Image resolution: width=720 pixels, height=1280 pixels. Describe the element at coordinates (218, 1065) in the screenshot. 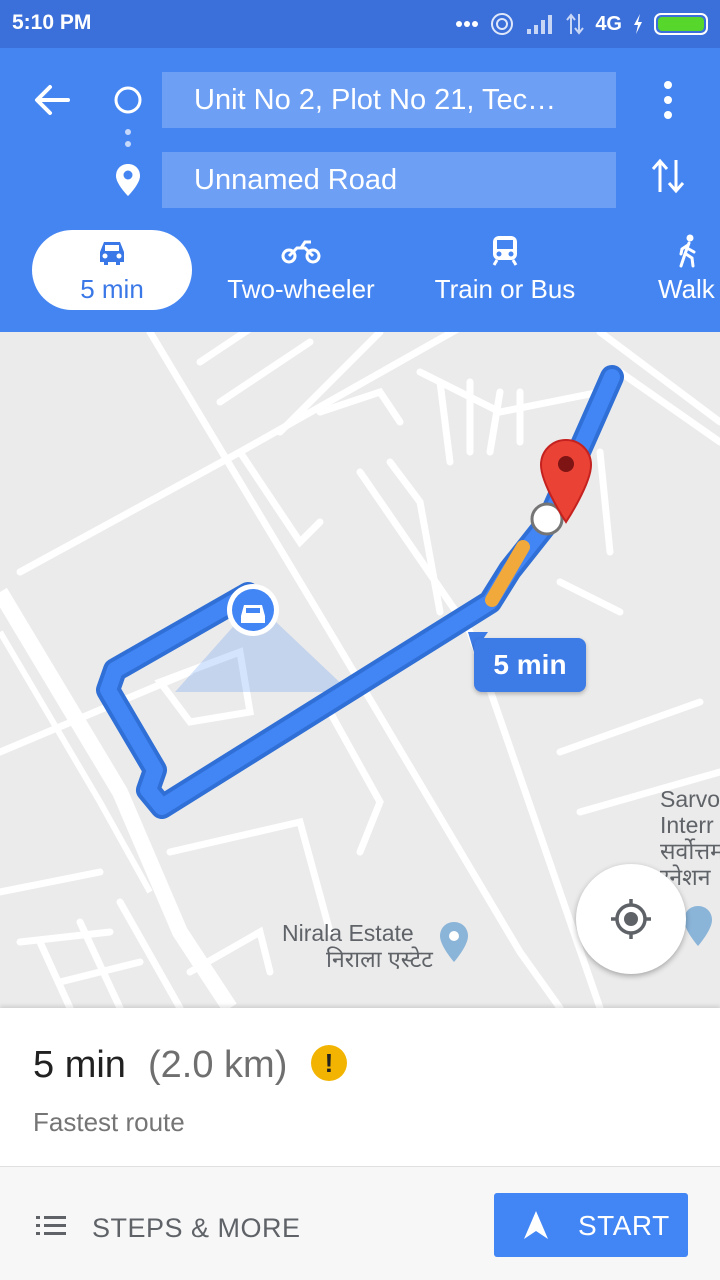

I see `route-distance: (2.0 km)` at that location.